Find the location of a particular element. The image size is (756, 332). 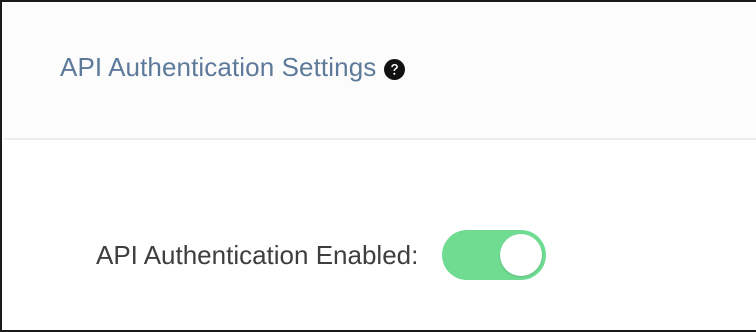

question-circle-icon is located at coordinates (395, 69).